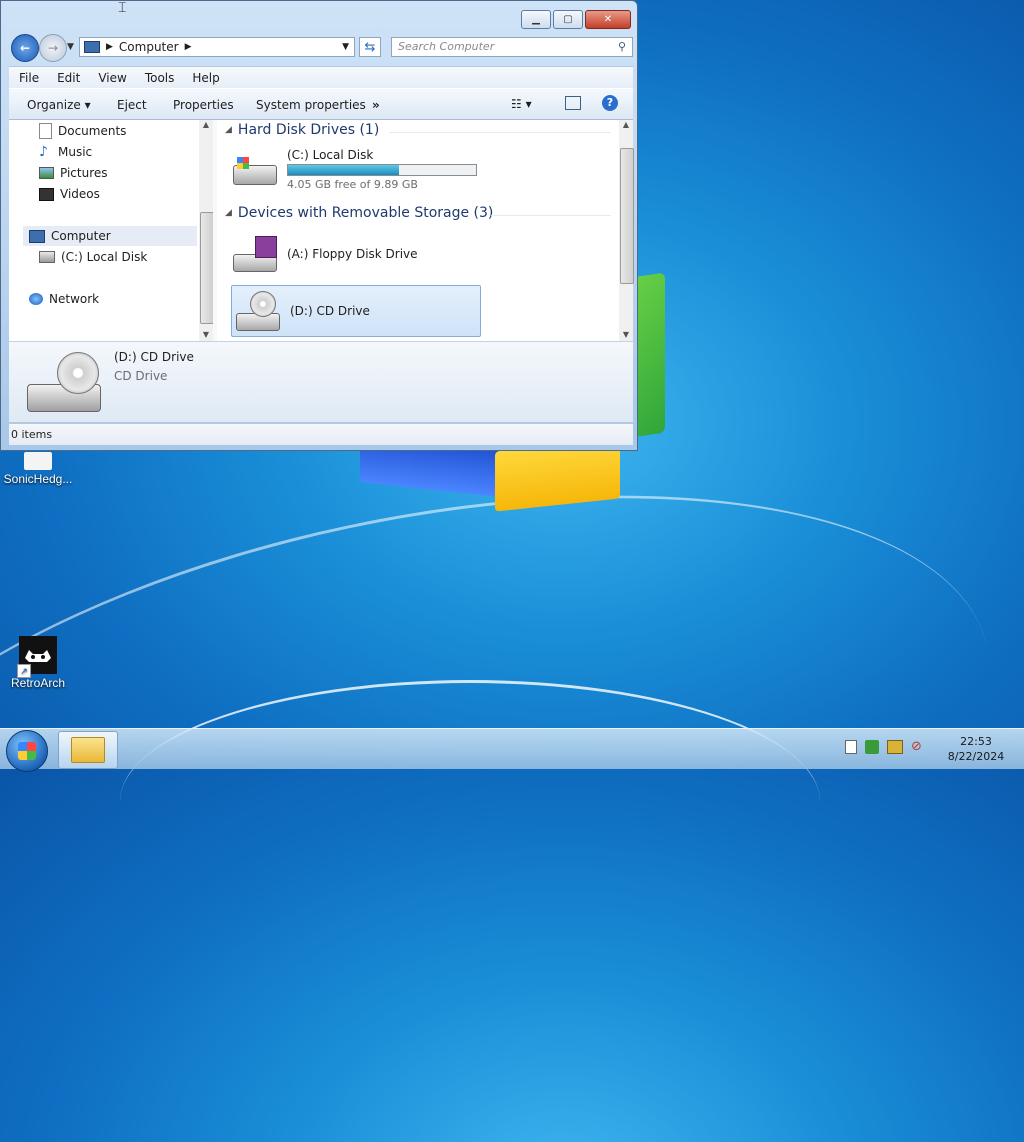 The height and width of the screenshot is (1142, 1024). What do you see at coordinates (976, 756) in the screenshot?
I see `clock-date: 8/22/2024` at bounding box center [976, 756].